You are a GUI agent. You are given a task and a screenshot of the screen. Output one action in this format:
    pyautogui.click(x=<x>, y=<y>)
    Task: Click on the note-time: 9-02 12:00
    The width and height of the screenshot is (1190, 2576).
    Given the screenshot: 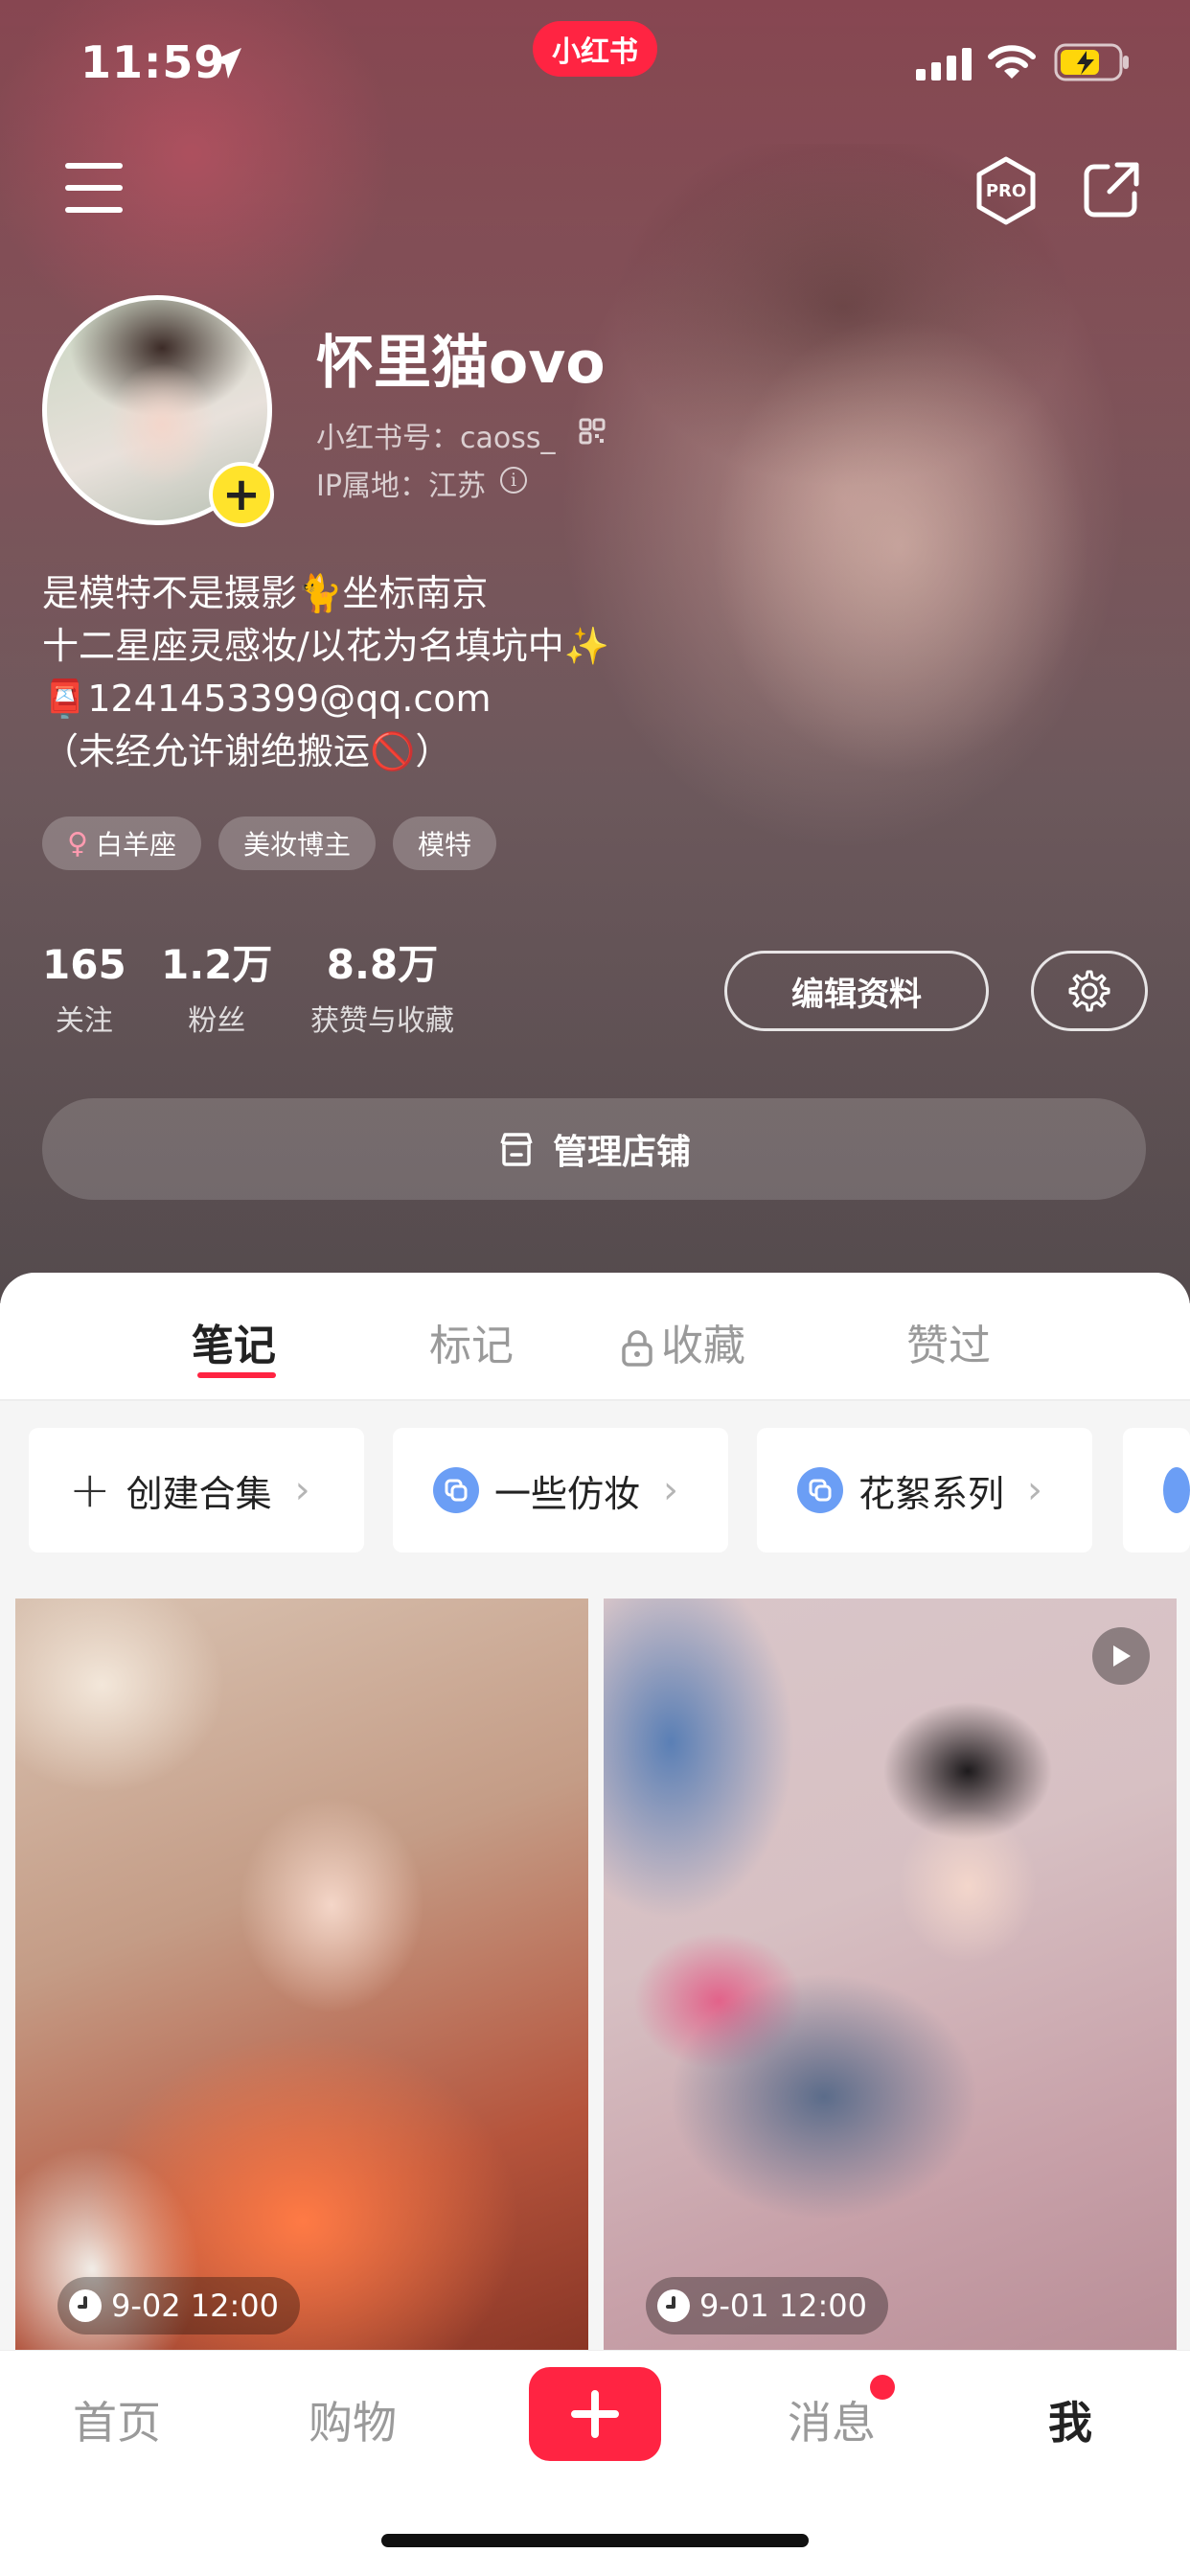 What is the action you would take?
    pyautogui.click(x=195, y=2306)
    